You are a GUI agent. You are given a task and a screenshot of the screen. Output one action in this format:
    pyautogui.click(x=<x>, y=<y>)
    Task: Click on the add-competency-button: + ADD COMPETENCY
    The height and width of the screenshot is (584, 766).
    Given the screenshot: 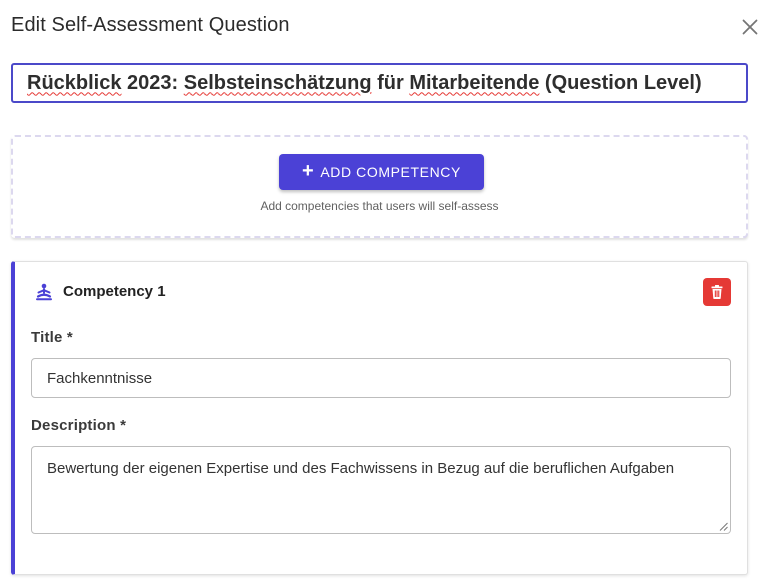 What is the action you would take?
    pyautogui.click(x=381, y=172)
    